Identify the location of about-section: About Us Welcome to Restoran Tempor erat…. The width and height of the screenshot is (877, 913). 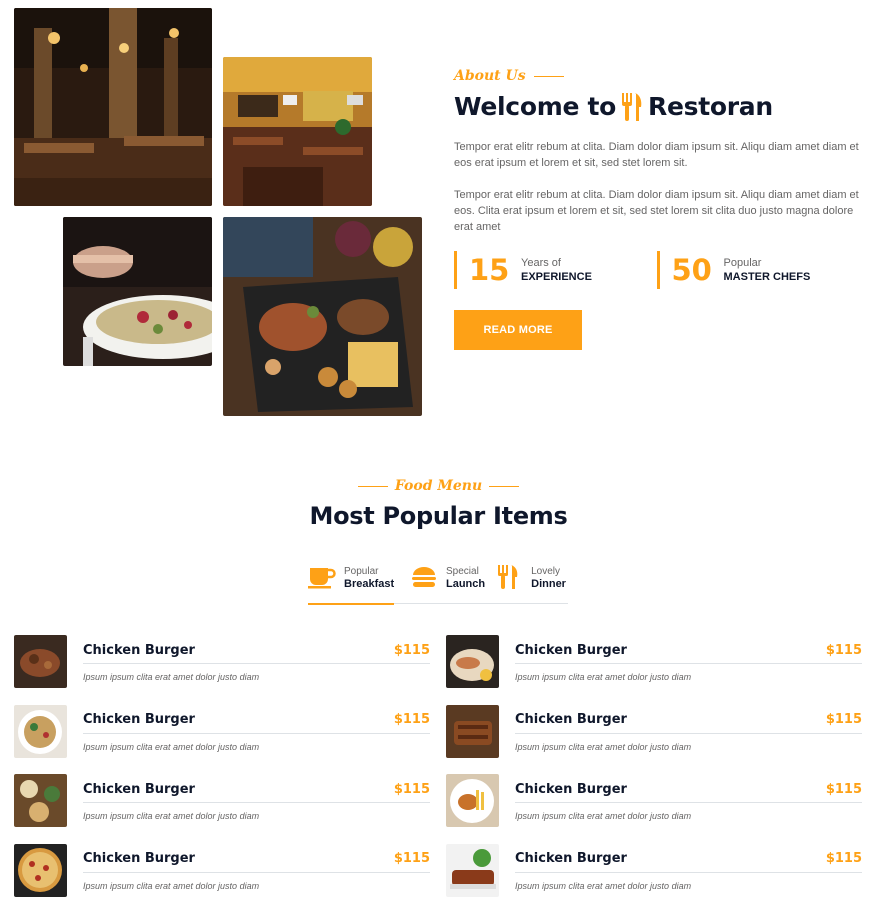
(656, 209).